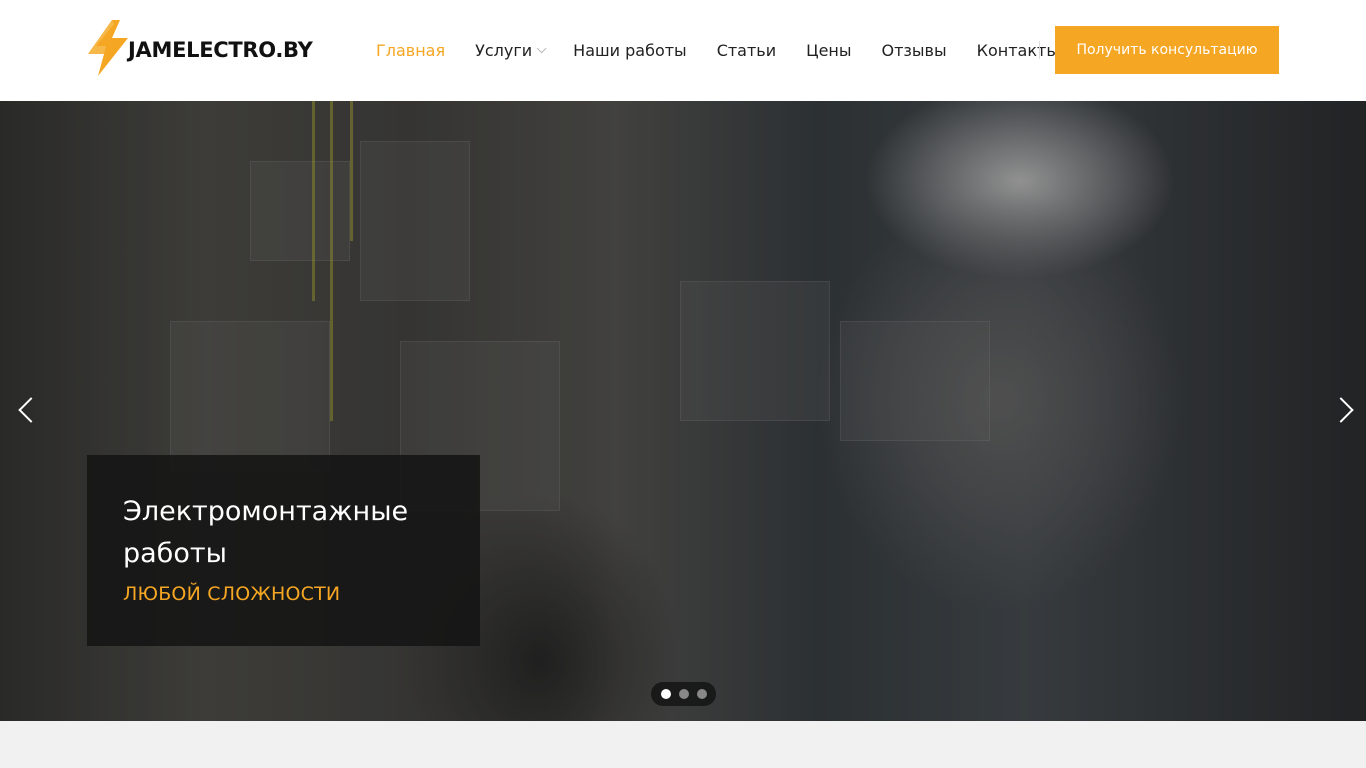 The width and height of the screenshot is (1366, 768). What do you see at coordinates (108, 50) in the screenshot?
I see `lightning-bolt-icon` at bounding box center [108, 50].